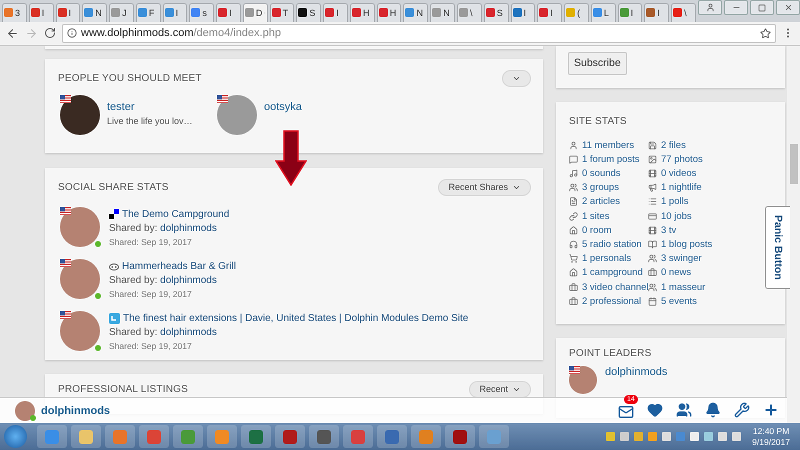  I want to click on stat-link: 0 news, so click(670, 273).